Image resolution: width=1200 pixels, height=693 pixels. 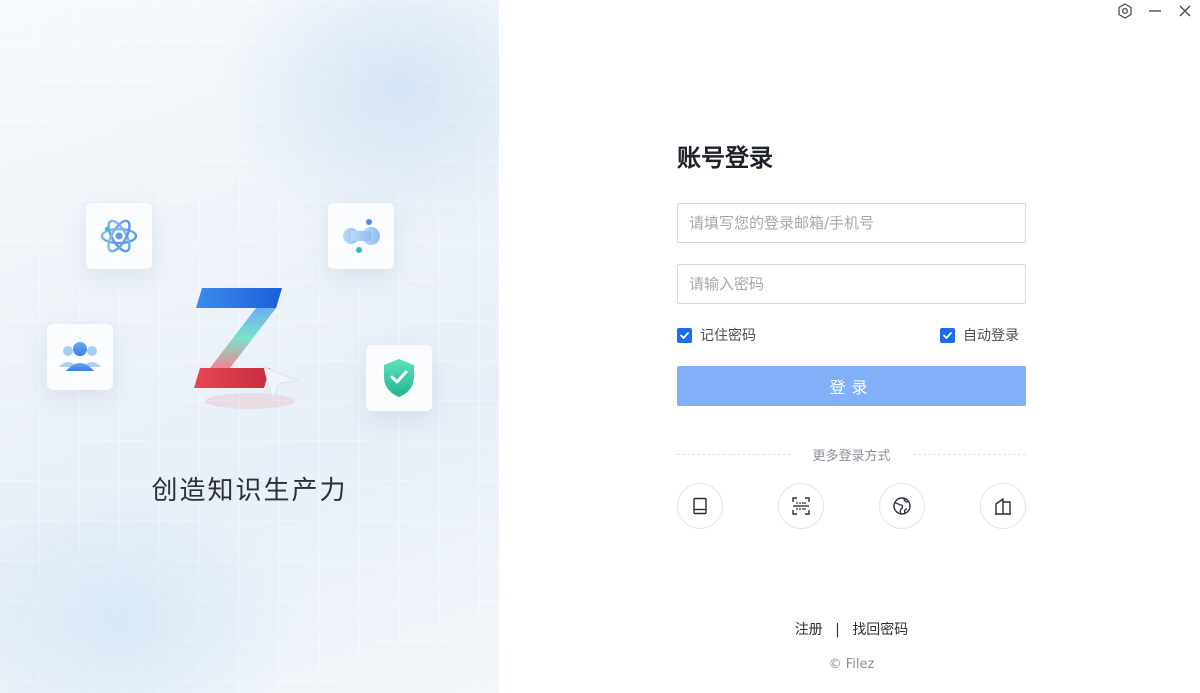 I want to click on auto-login-label: 自动登录, so click(x=991, y=336).